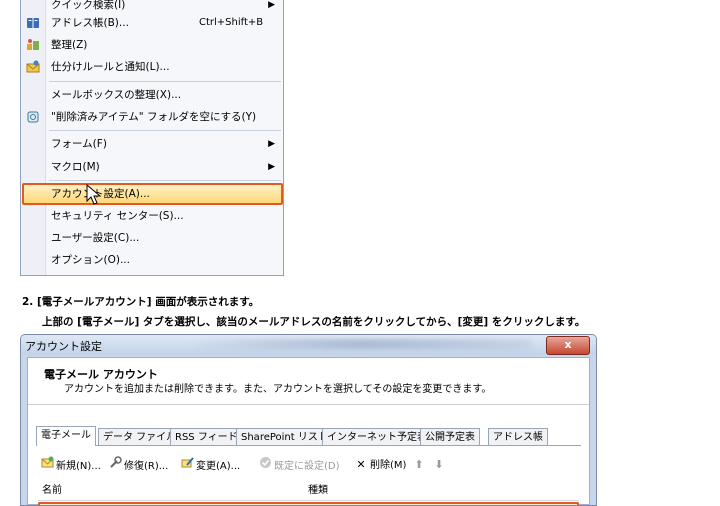  What do you see at coordinates (33, 23) in the screenshot?
I see `address-book-icon` at bounding box center [33, 23].